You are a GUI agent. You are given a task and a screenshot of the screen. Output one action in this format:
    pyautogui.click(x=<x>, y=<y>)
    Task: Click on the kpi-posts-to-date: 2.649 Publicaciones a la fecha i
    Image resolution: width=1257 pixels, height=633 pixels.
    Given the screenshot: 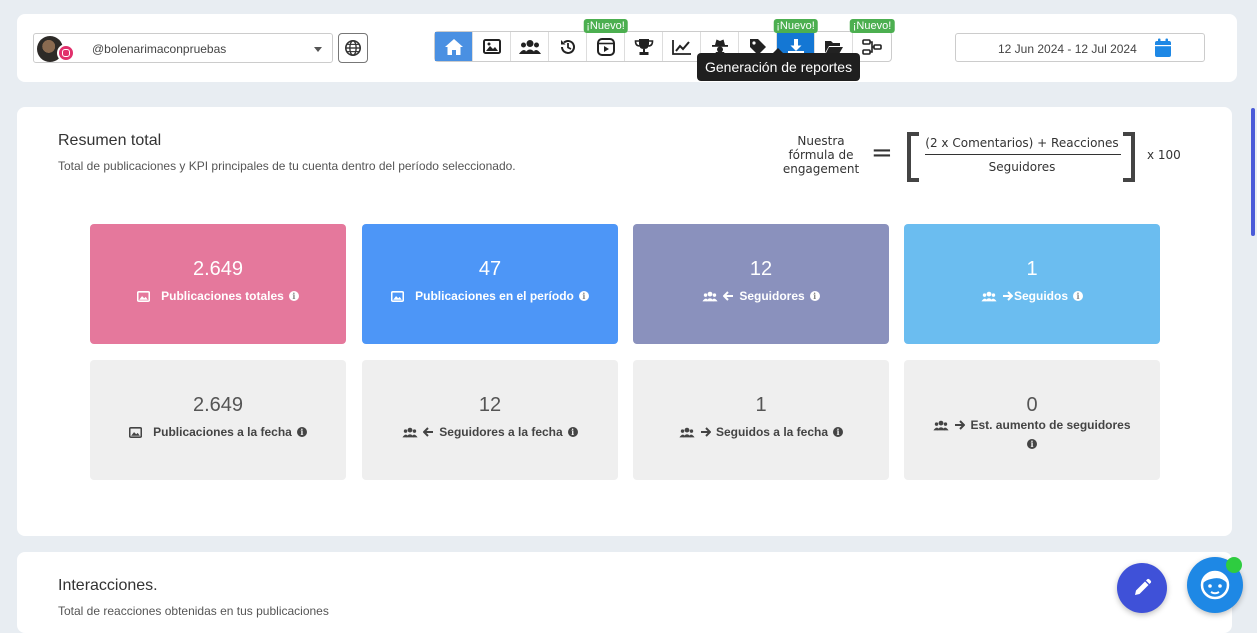 What is the action you would take?
    pyautogui.click(x=218, y=420)
    